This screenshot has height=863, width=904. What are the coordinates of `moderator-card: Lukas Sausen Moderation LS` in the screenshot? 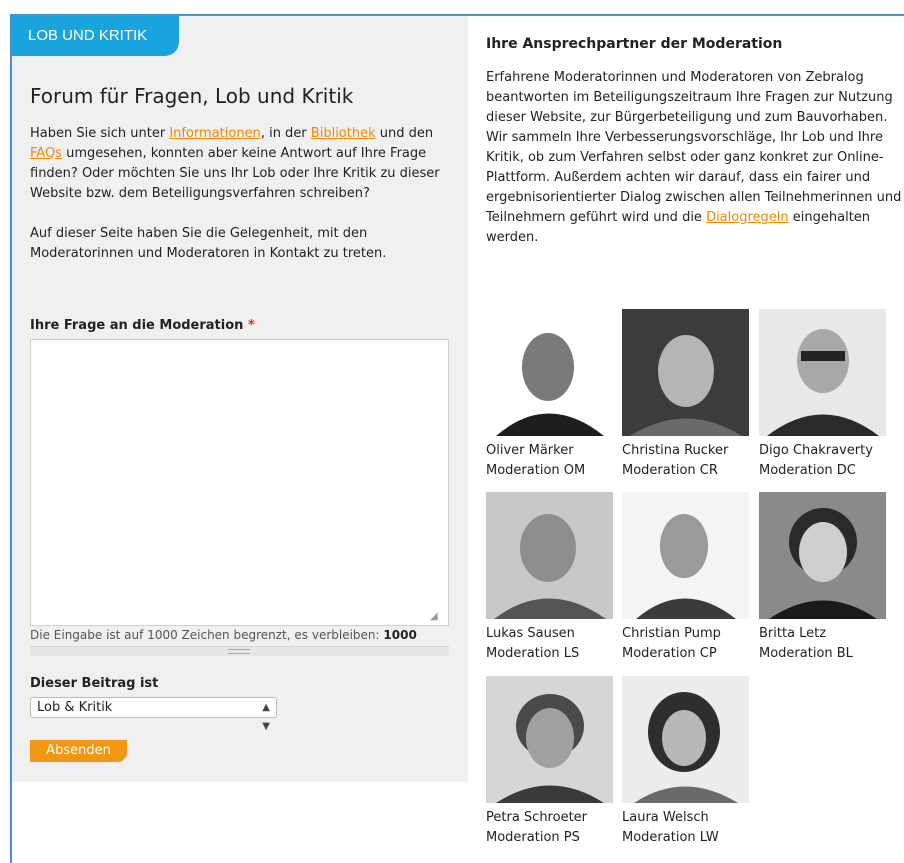 It's located at (550, 578).